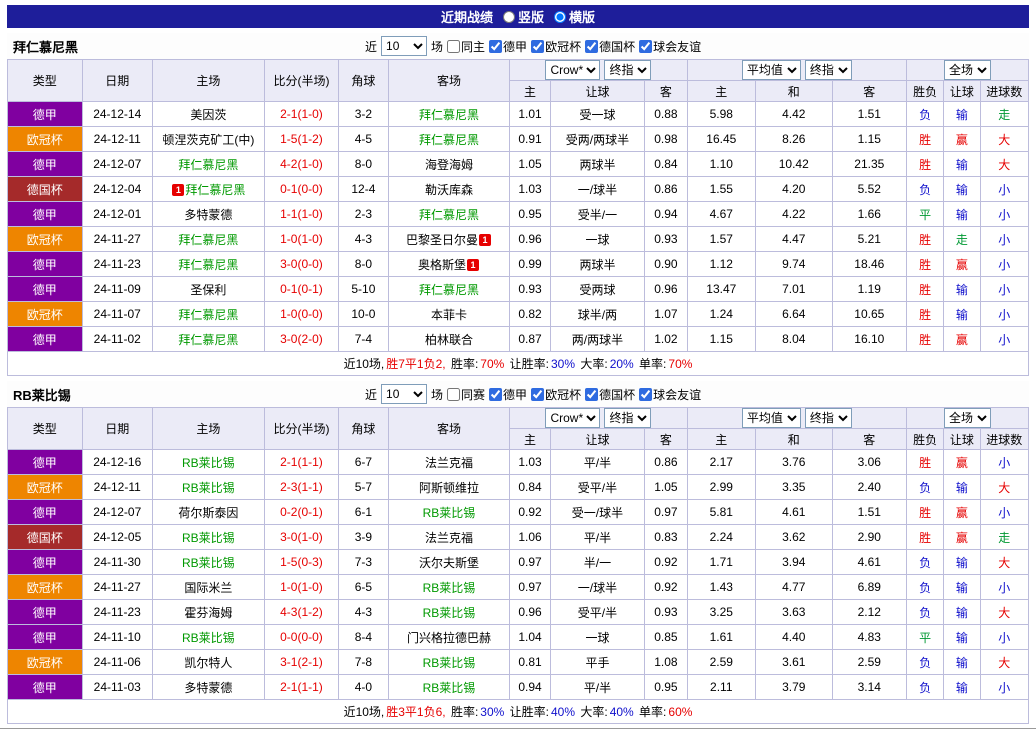 This screenshot has width=1036, height=738. I want to click on avg-away: 1.66, so click(869, 214).